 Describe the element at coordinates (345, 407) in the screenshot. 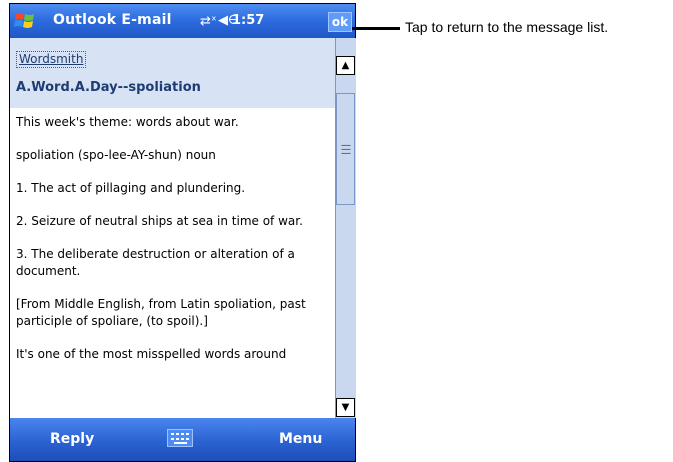

I see `scroll-down-button: ▼` at that location.